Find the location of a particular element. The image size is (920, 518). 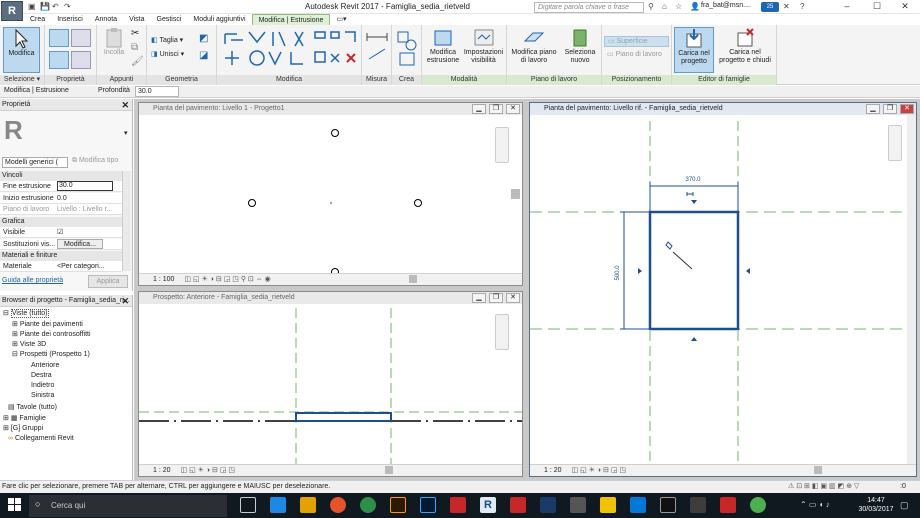

paint-icon: ◪ is located at coordinates (206, 56).